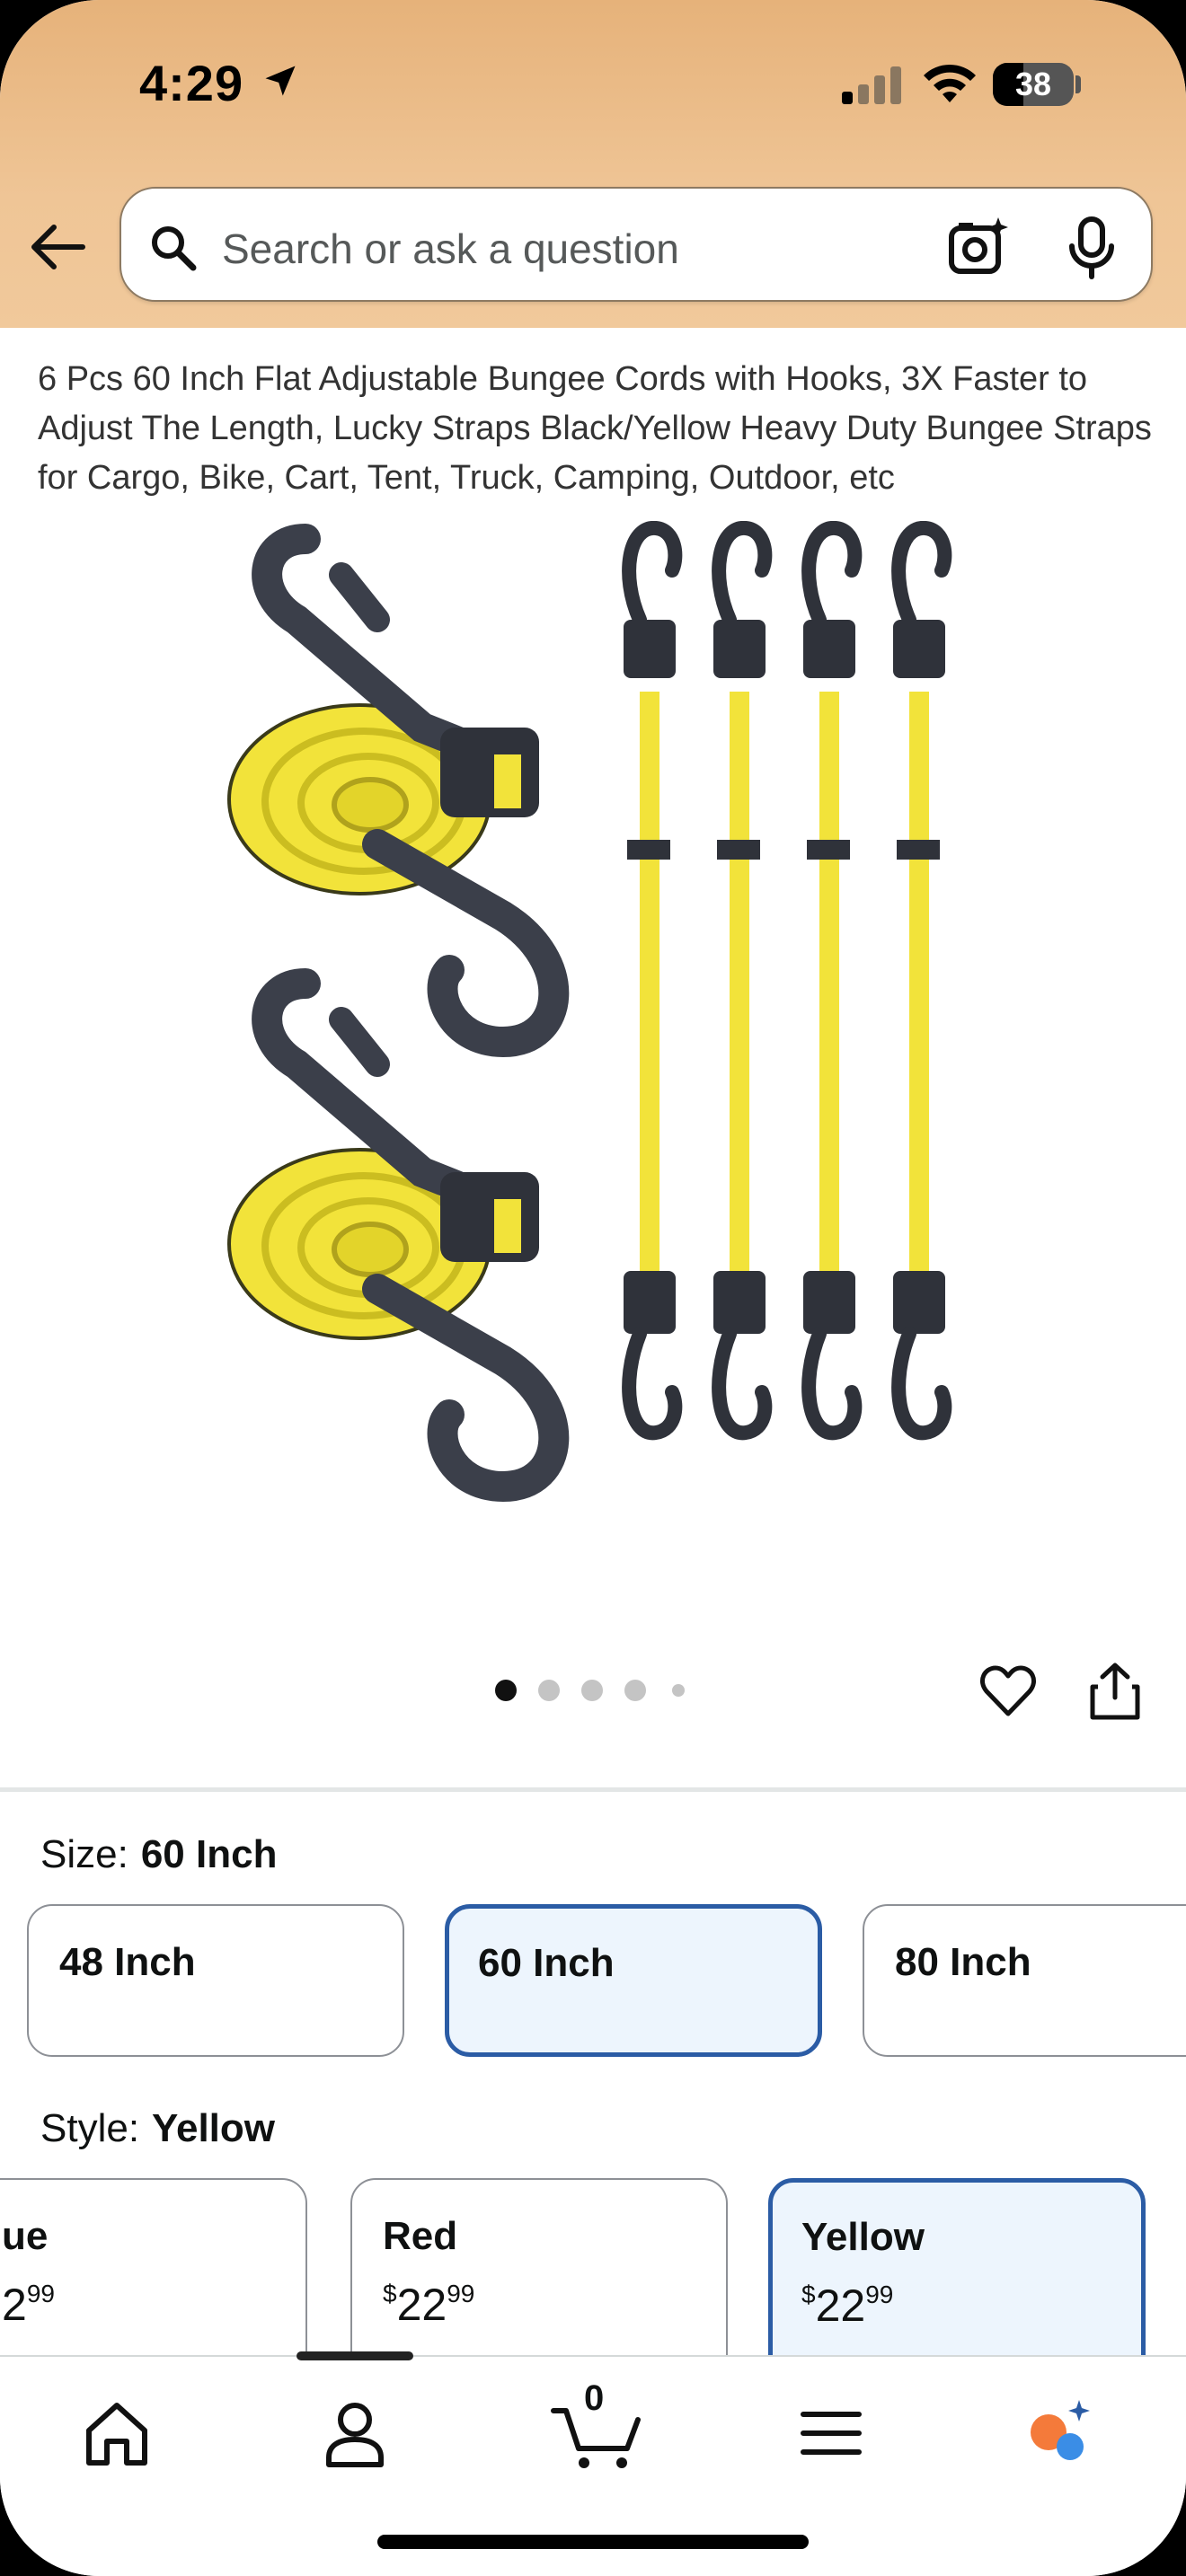 The height and width of the screenshot is (2576, 1186). I want to click on style-option-label: ue, so click(25, 2236).